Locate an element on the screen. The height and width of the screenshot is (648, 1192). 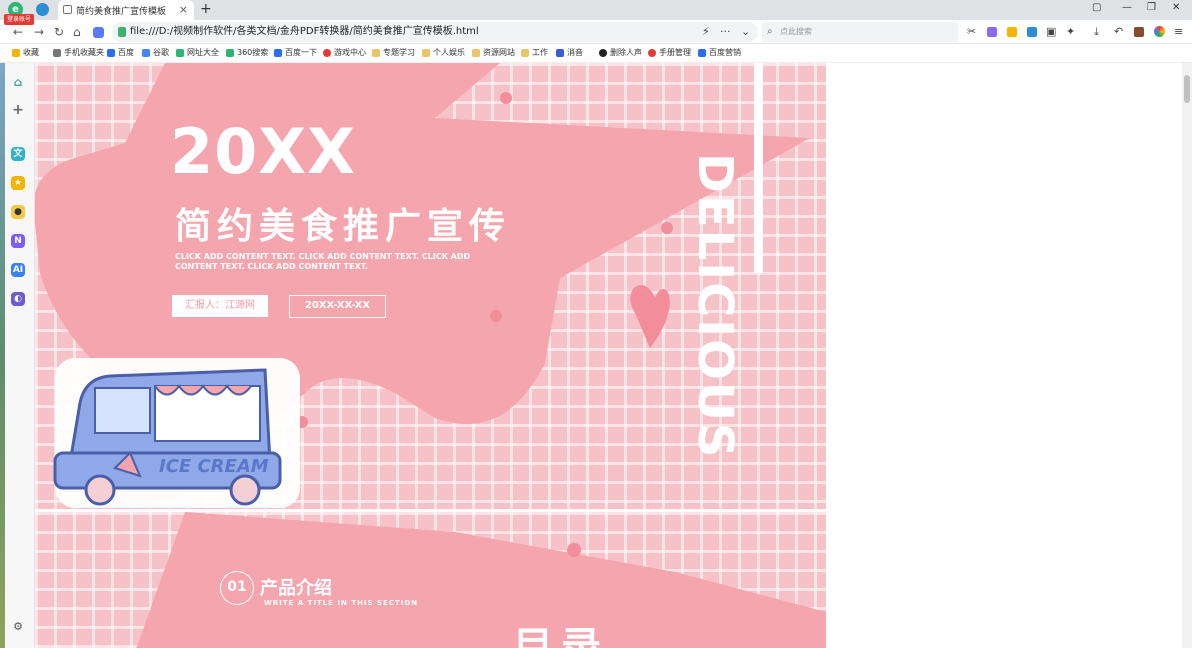
ice-cream-truck is located at coordinates (176, 433).